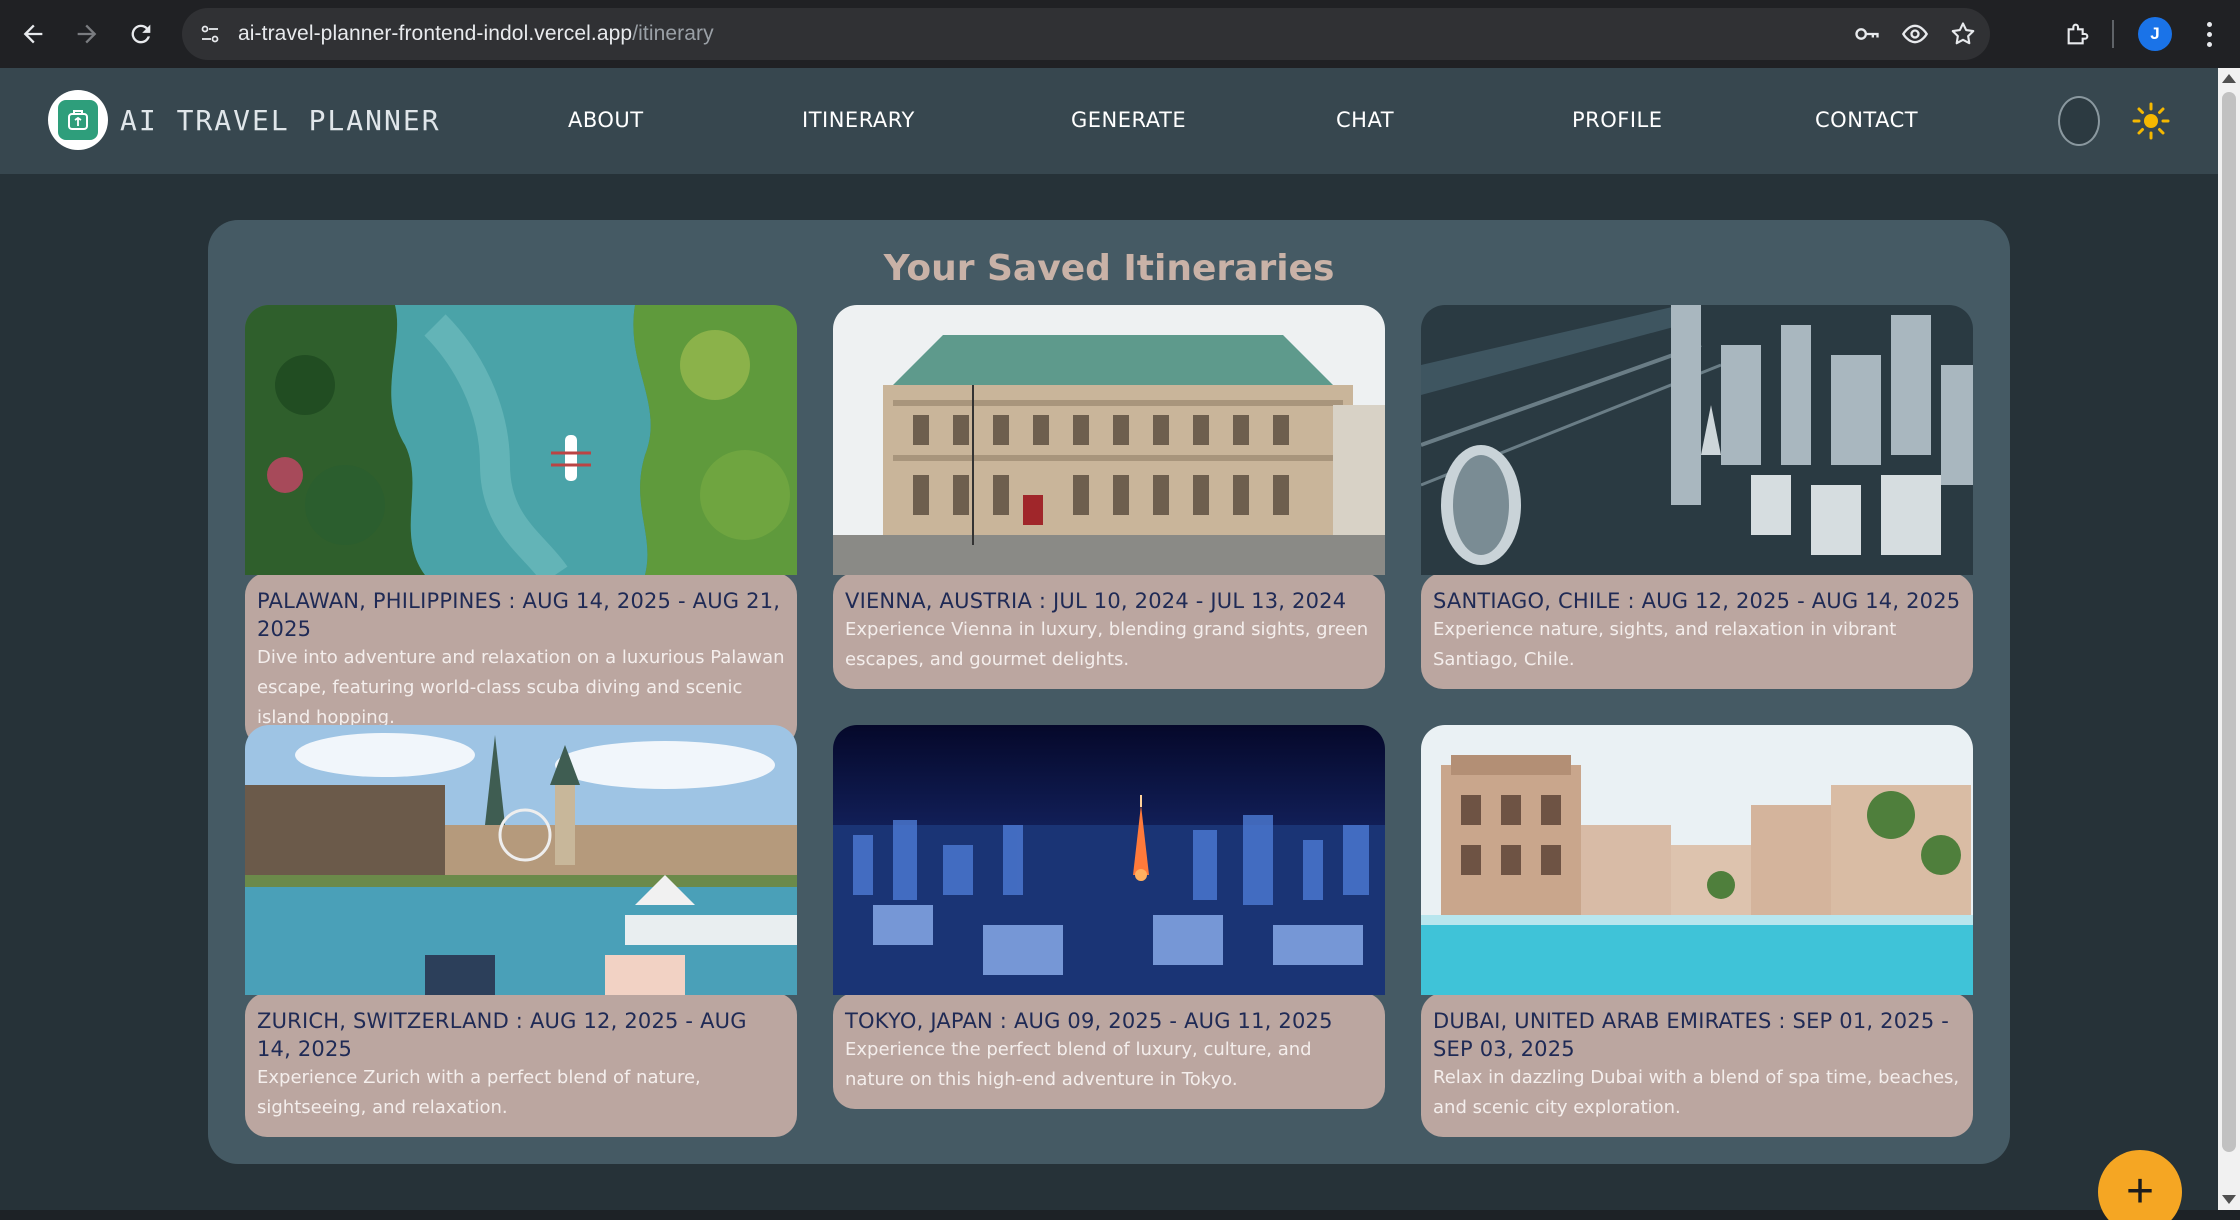 The width and height of the screenshot is (2240, 1220). I want to click on bookmark-star-icon, so click(1963, 34).